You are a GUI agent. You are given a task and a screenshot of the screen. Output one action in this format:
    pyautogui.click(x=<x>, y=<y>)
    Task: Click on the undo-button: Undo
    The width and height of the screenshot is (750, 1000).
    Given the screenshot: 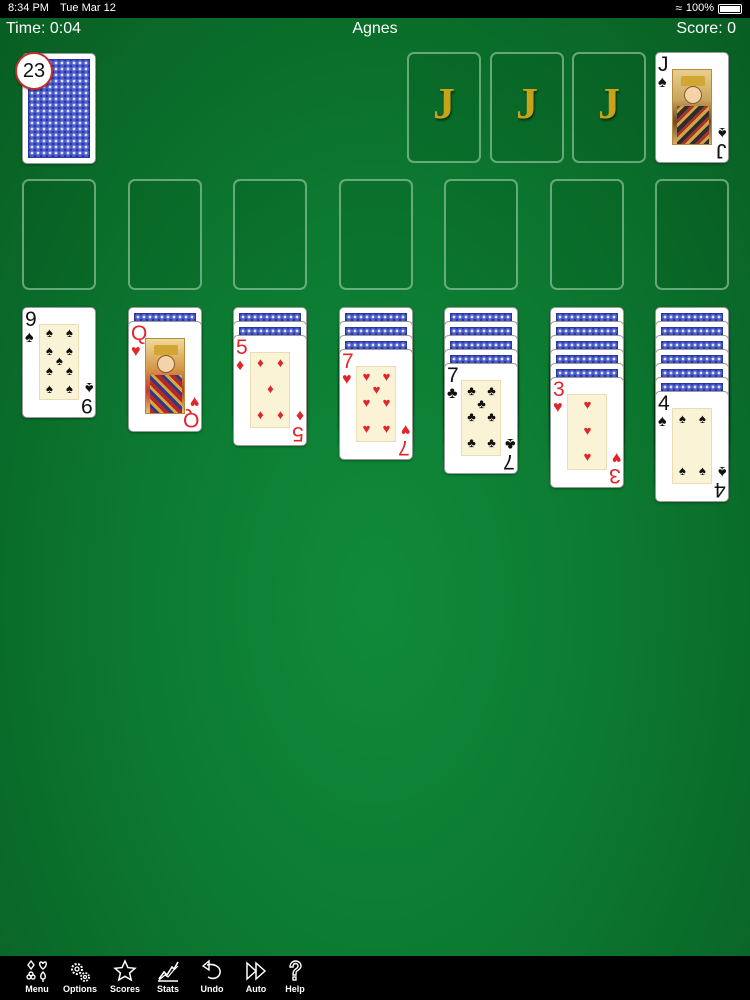 What is the action you would take?
    pyautogui.click(x=212, y=979)
    